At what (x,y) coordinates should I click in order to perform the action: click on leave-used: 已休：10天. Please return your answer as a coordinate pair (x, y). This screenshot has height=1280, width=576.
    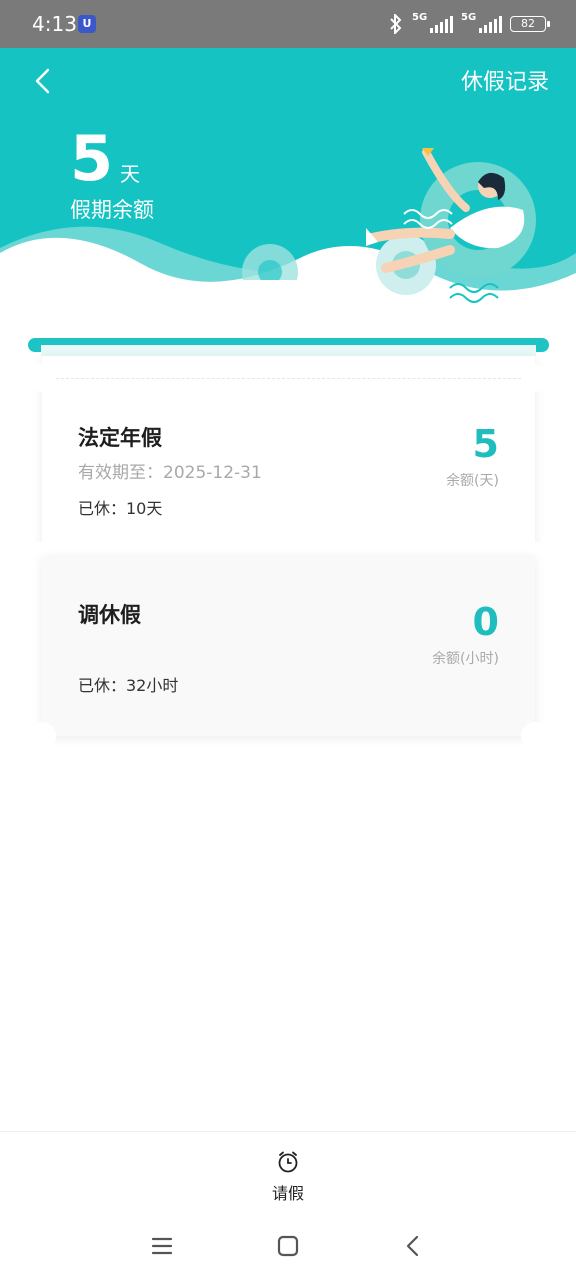
    Looking at the image, I should click on (120, 508).